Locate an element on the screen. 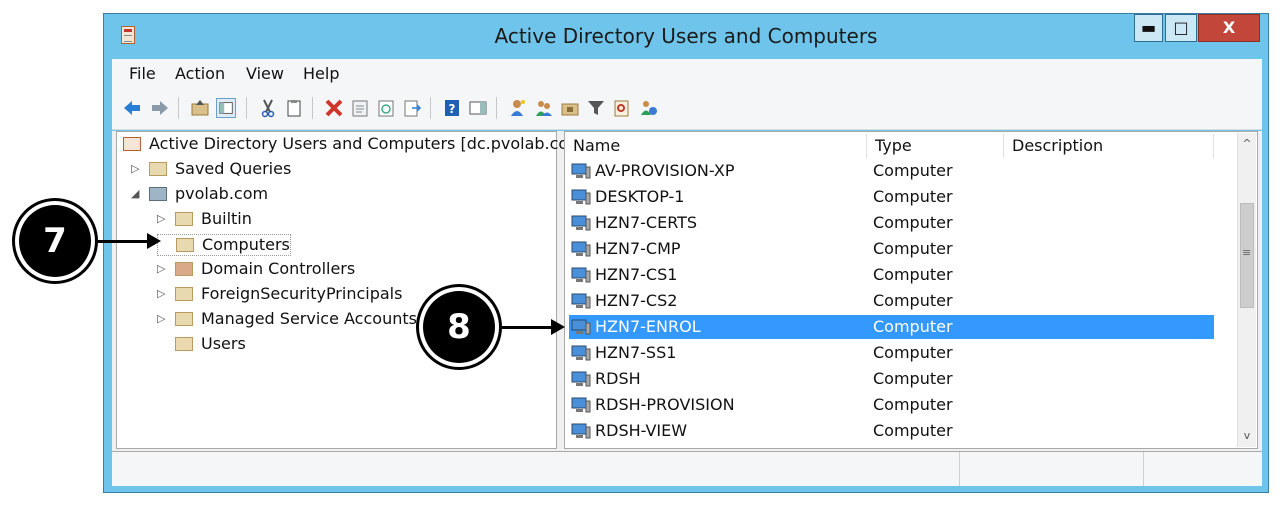 This screenshot has height=508, width=1285. scroll-down-icon: v is located at coordinates (1247, 436).